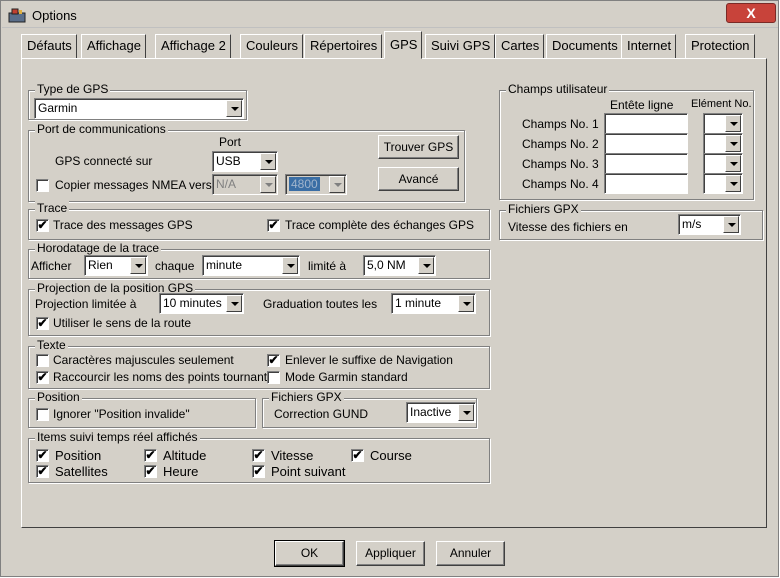 The height and width of the screenshot is (578, 780). Describe the element at coordinates (258, 471) in the screenshot. I see `realtime-point-suivant-checkbox: ✔` at that location.